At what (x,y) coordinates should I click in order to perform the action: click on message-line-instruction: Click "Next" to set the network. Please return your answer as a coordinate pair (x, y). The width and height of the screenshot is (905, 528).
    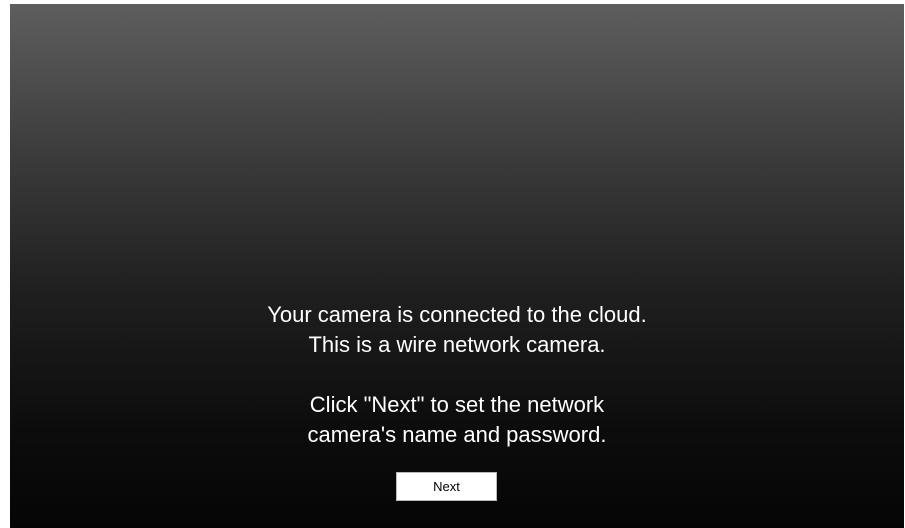
    Looking at the image, I should click on (457, 404).